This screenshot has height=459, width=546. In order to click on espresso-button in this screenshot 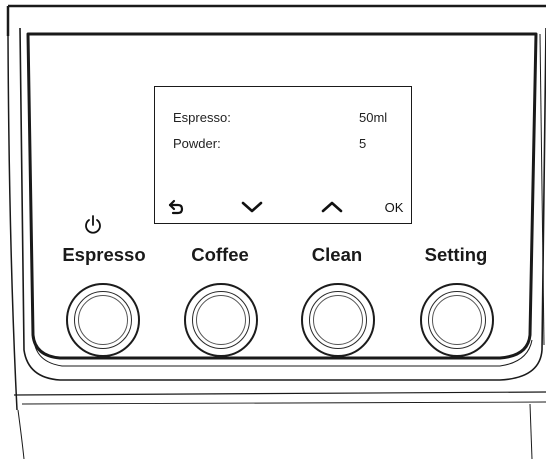, I will do `click(103, 320)`.